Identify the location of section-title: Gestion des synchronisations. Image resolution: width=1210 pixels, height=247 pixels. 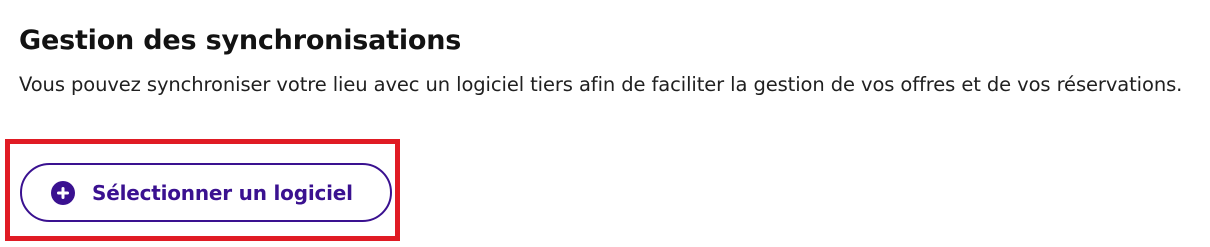
(240, 40).